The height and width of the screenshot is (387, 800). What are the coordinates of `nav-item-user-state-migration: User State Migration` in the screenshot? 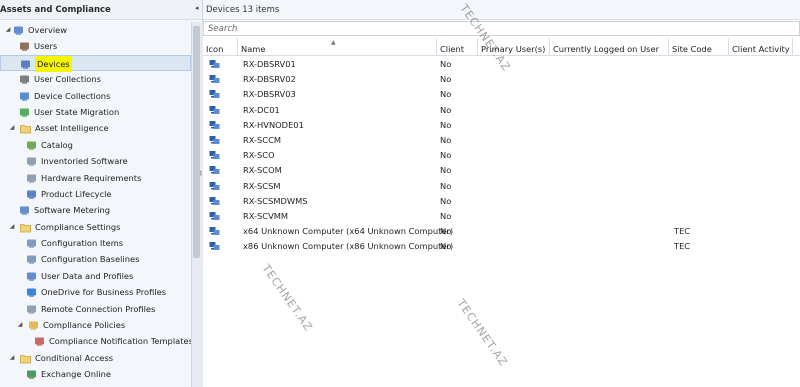 It's located at (95, 112).